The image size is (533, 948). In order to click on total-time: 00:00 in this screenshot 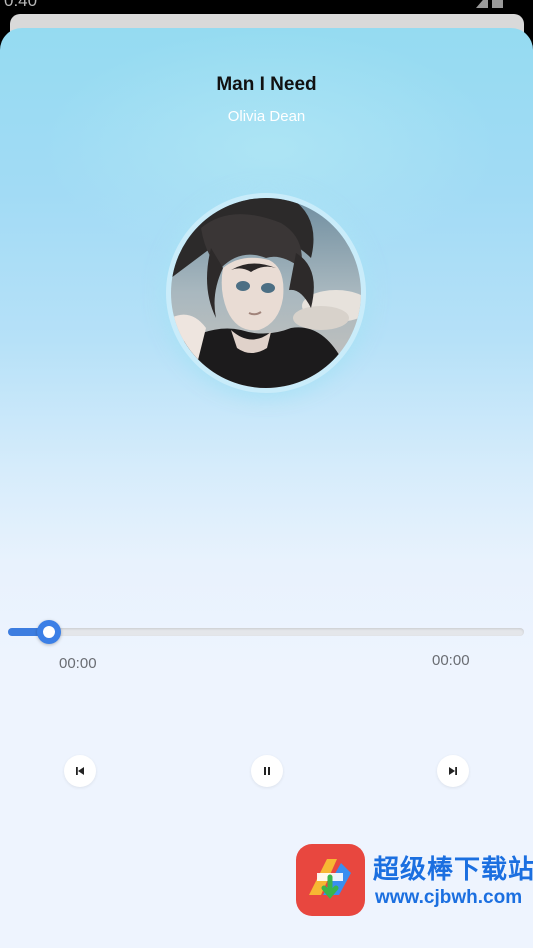, I will do `click(451, 660)`.